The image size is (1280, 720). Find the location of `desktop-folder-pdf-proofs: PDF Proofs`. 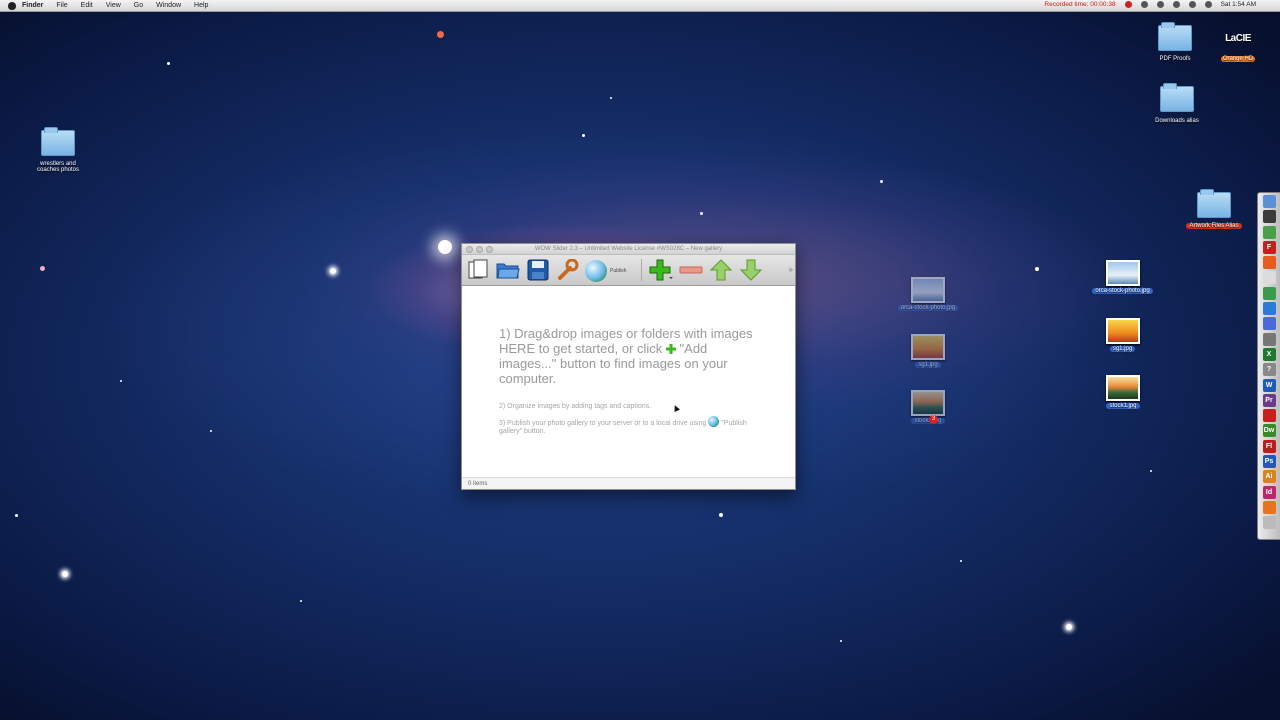

desktop-folder-pdf-proofs: PDF Proofs is located at coordinates (1175, 42).